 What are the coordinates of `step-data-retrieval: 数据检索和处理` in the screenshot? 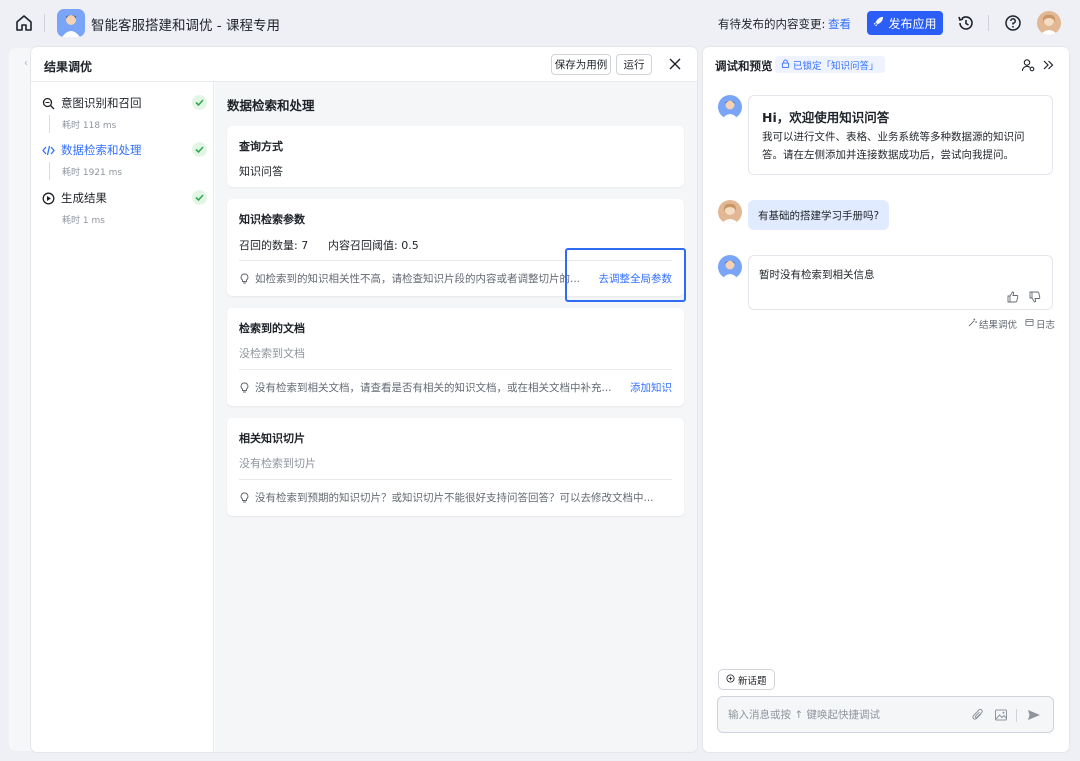 It's located at (124, 150).